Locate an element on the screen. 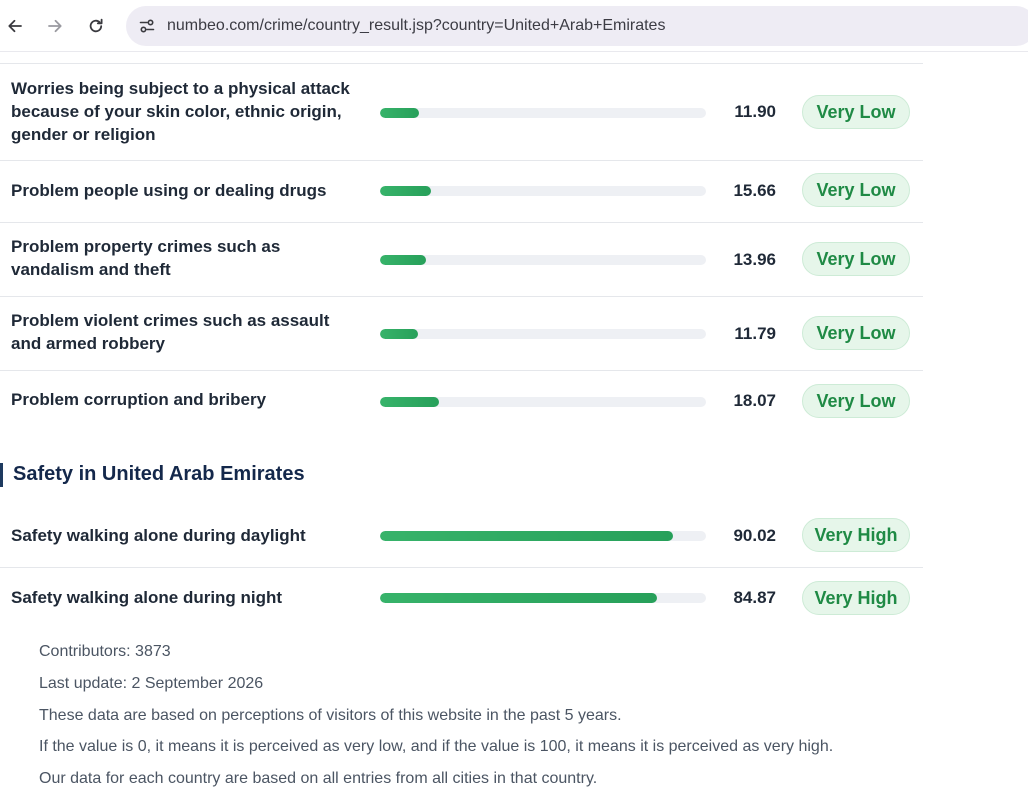 The width and height of the screenshot is (1028, 800). last-update-text: Last update: 2 September 2026 is located at coordinates (151, 683).